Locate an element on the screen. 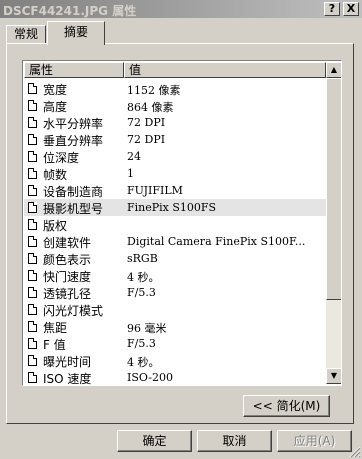 This screenshot has width=362, height=459. property-name: 曝光时间 is located at coordinates (67, 362).